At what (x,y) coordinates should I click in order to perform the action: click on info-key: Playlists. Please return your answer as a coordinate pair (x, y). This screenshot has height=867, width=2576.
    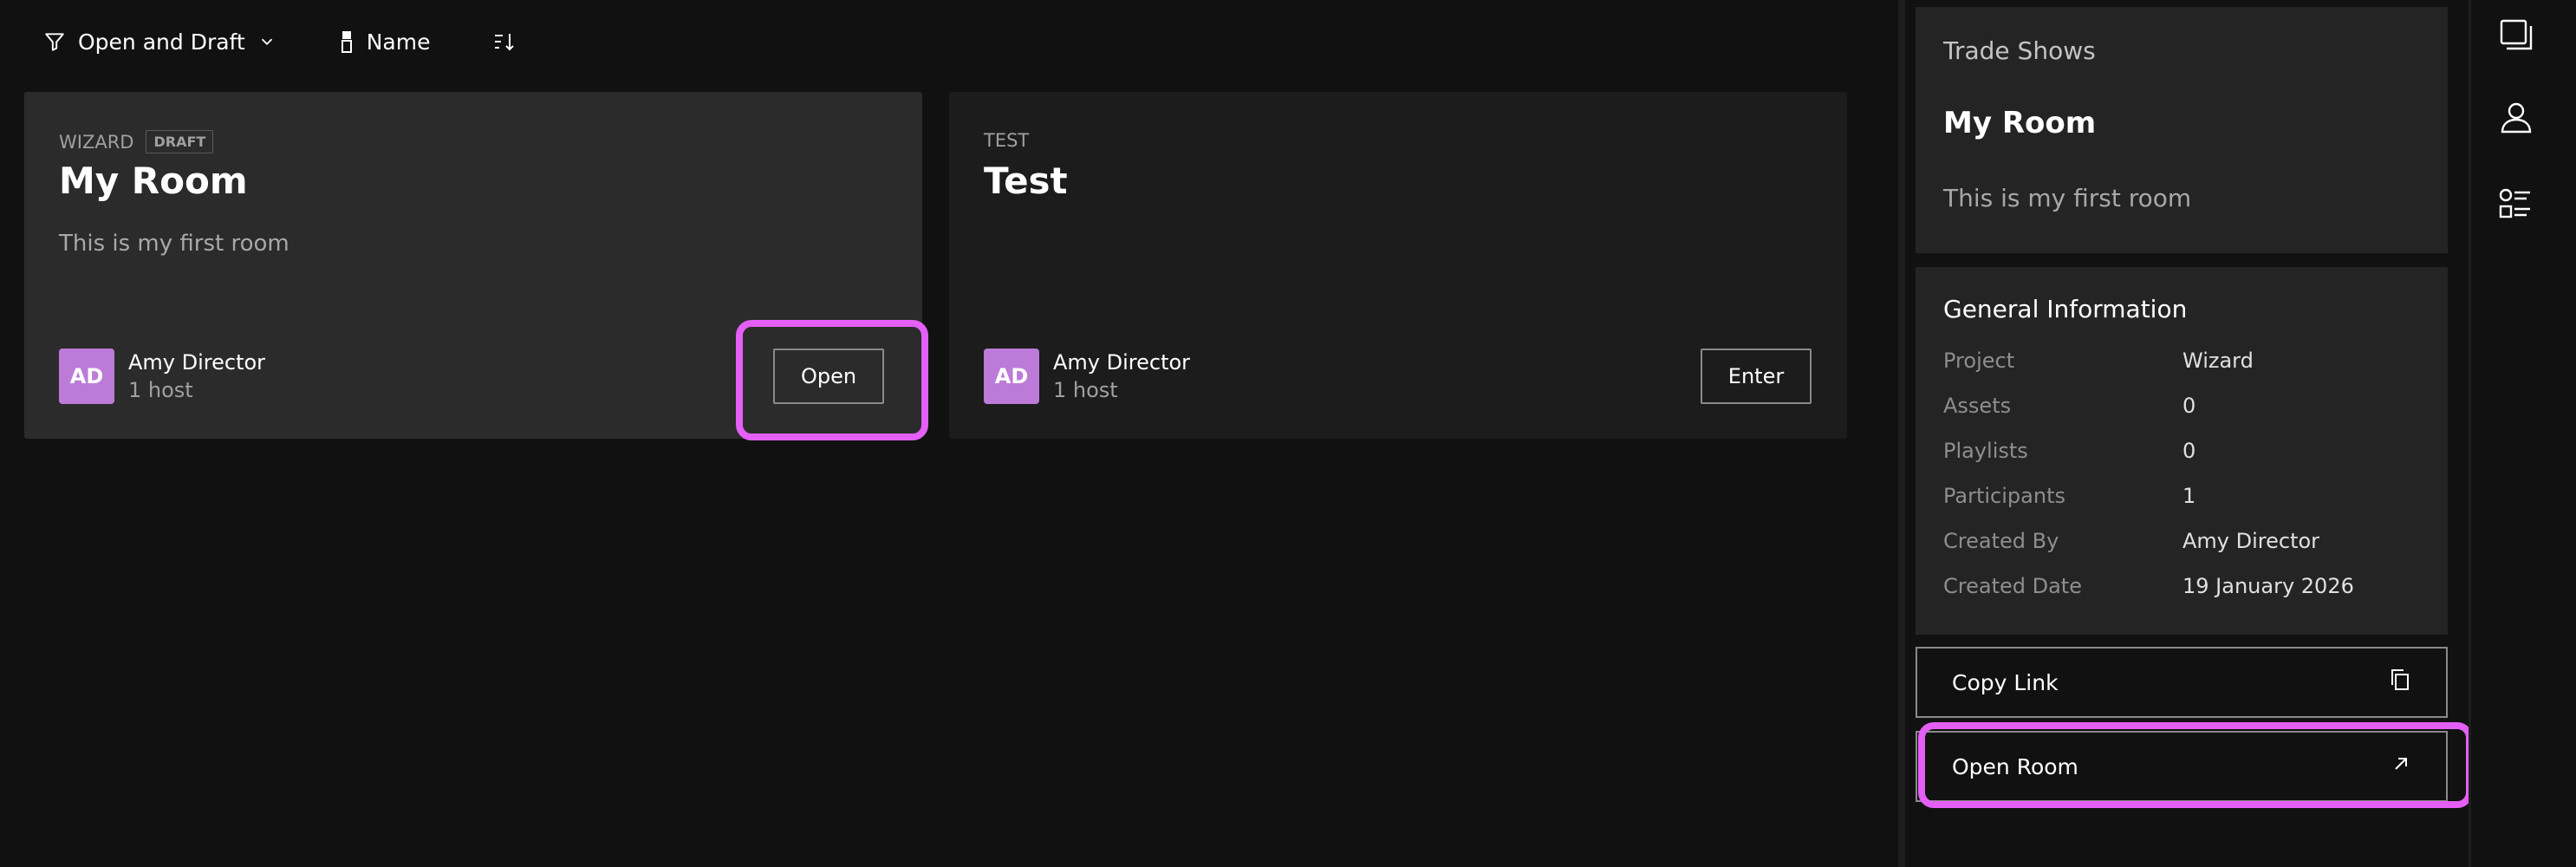
    Looking at the image, I should click on (1985, 451).